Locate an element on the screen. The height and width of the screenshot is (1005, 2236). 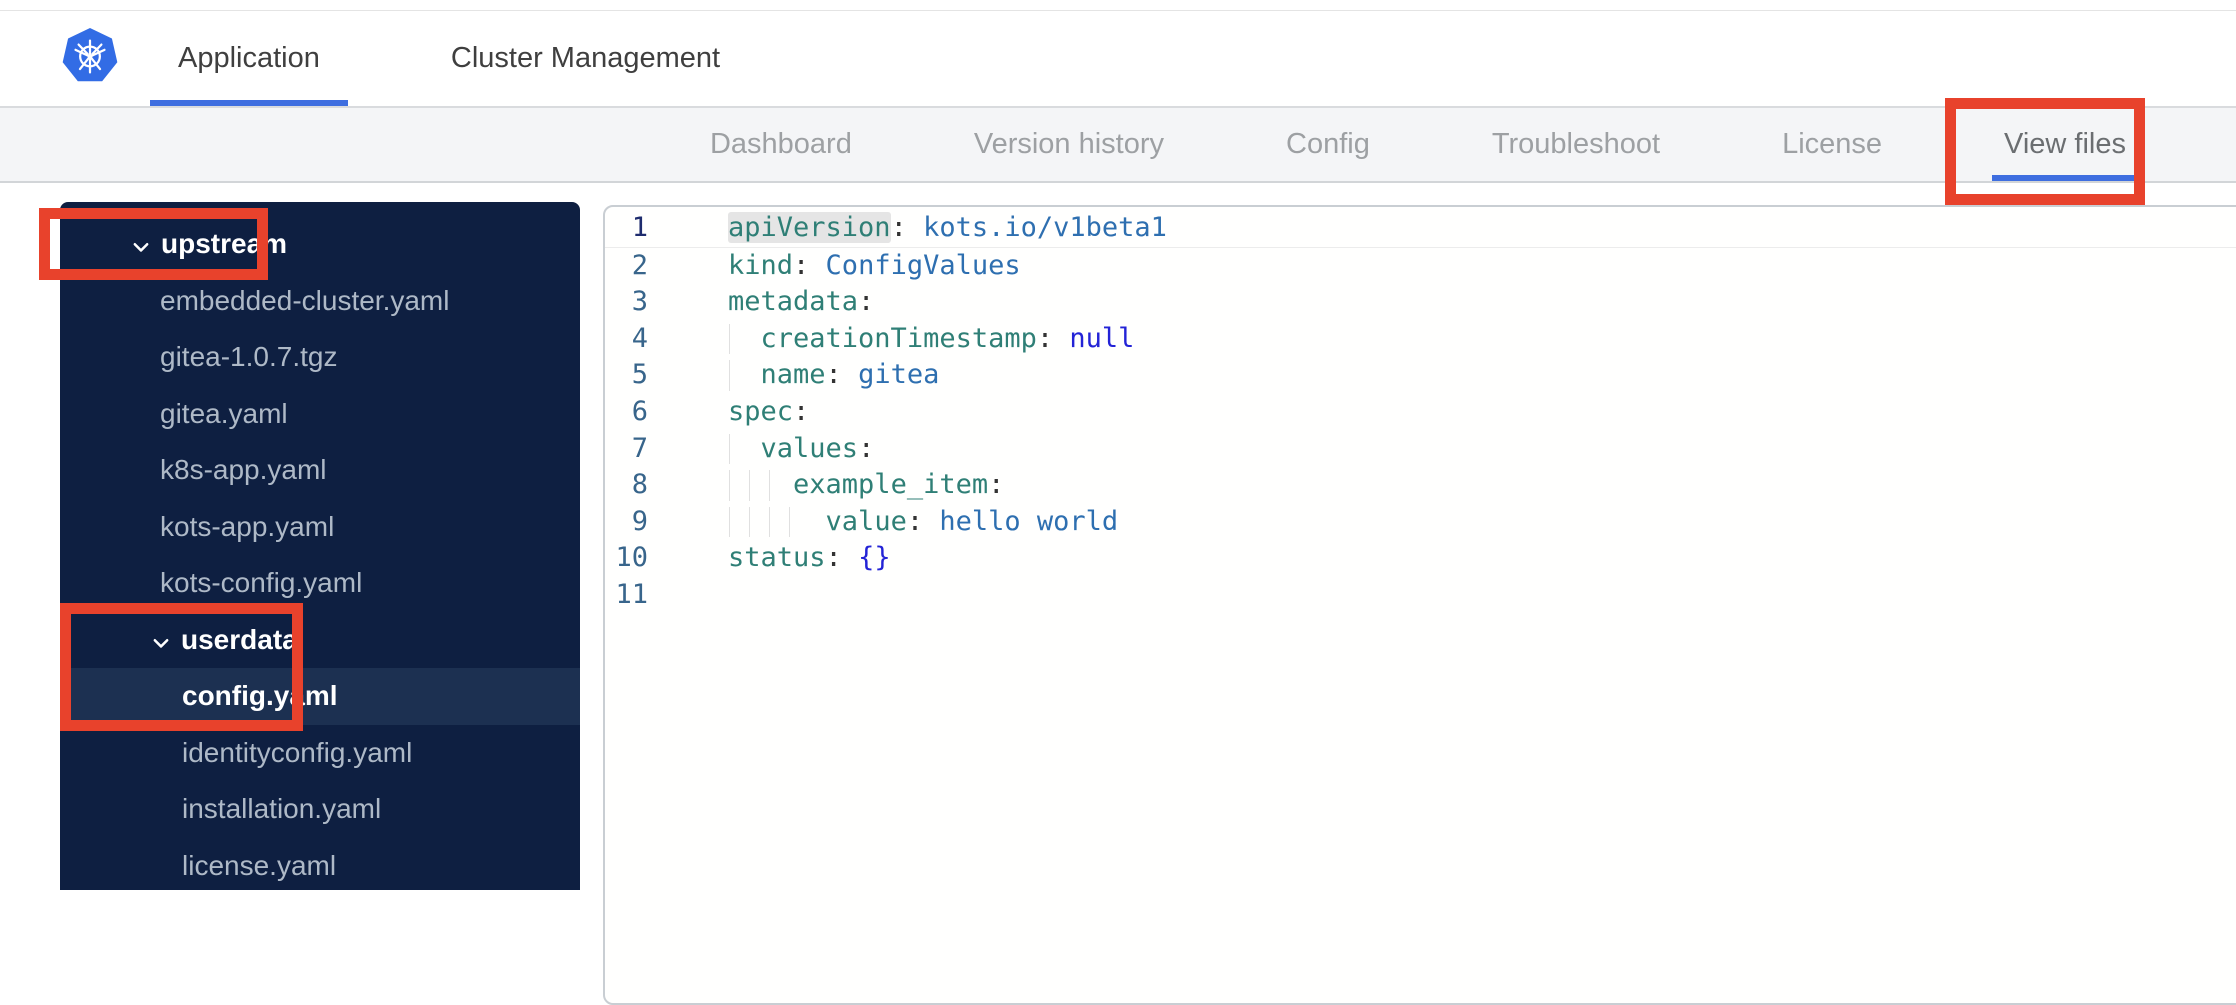
nav-item-config: Config is located at coordinates (1328, 144).